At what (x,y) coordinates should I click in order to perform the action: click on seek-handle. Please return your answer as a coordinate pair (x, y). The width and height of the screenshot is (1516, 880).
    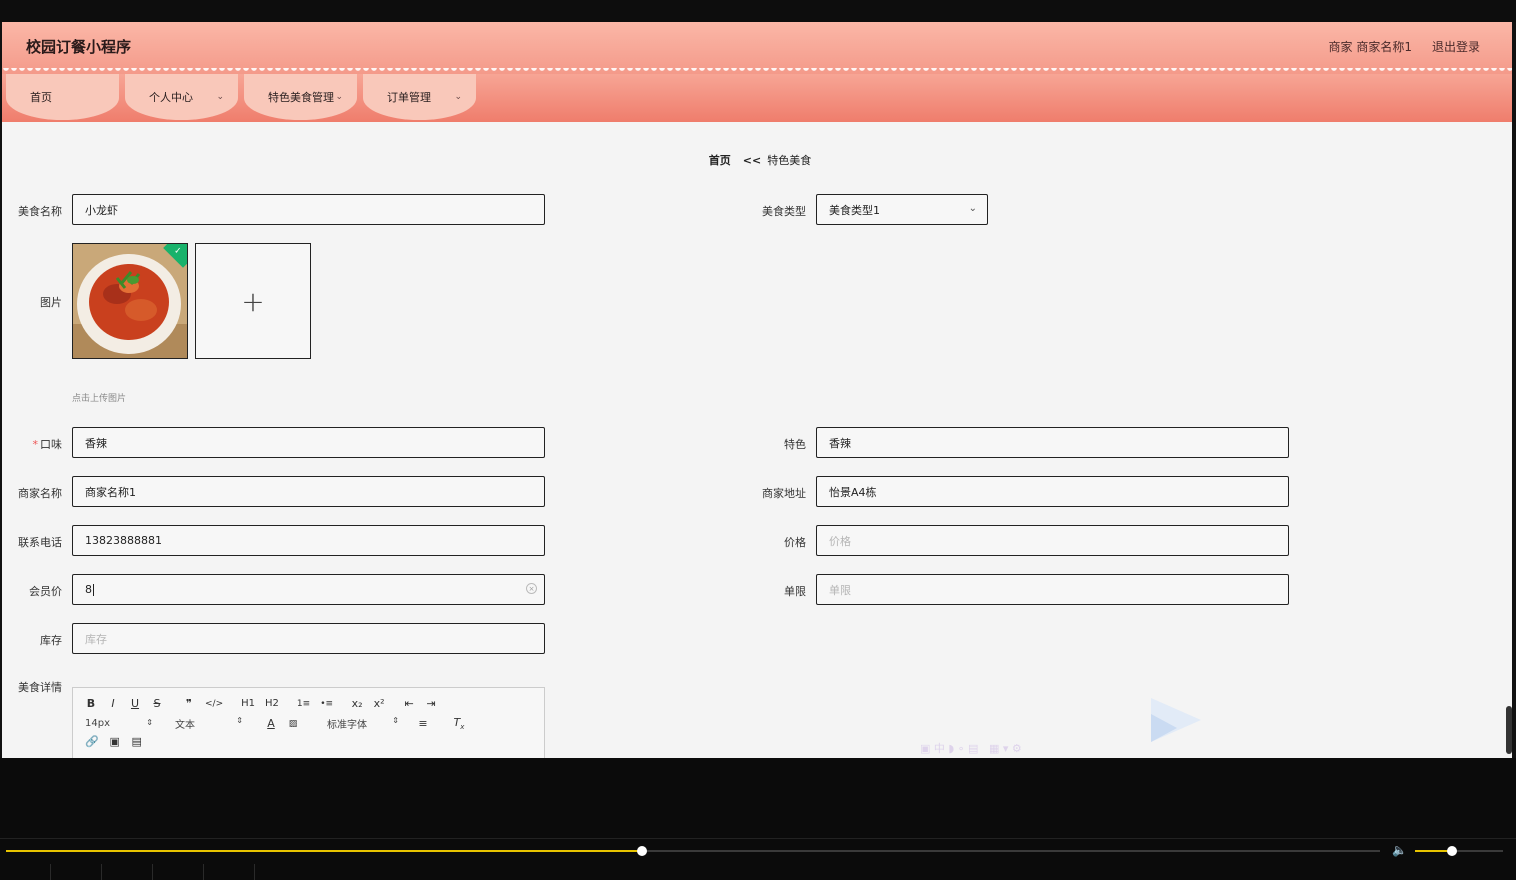
    Looking at the image, I should click on (642, 851).